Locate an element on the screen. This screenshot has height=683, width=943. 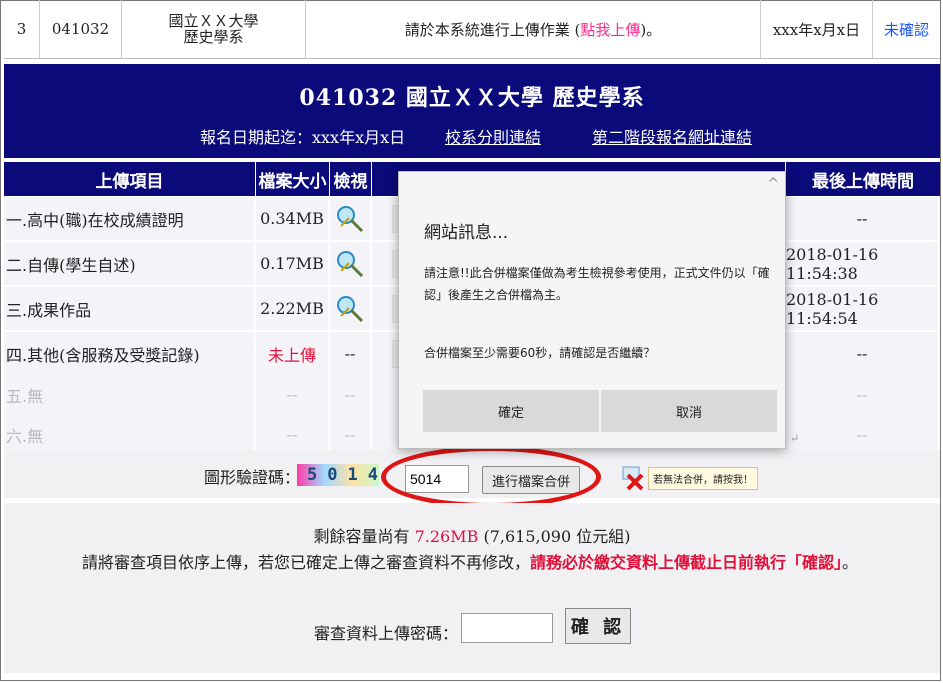
school-name: 國立ＸＸ大學 歷史學系 is located at coordinates (214, 29).